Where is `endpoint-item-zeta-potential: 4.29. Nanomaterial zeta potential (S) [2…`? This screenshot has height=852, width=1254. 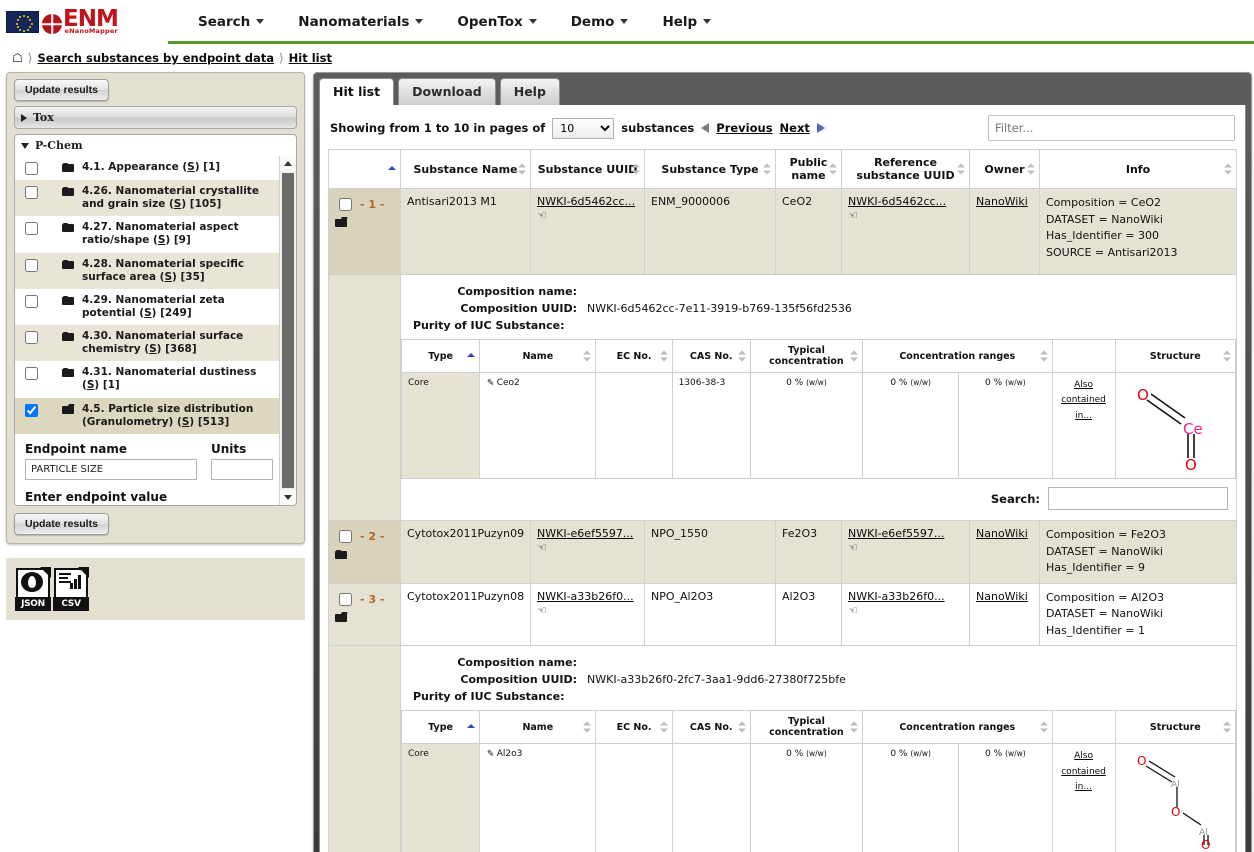 endpoint-item-zeta-potential: 4.29. Nanomaterial zeta potential (S) [2… is located at coordinates (147, 307).